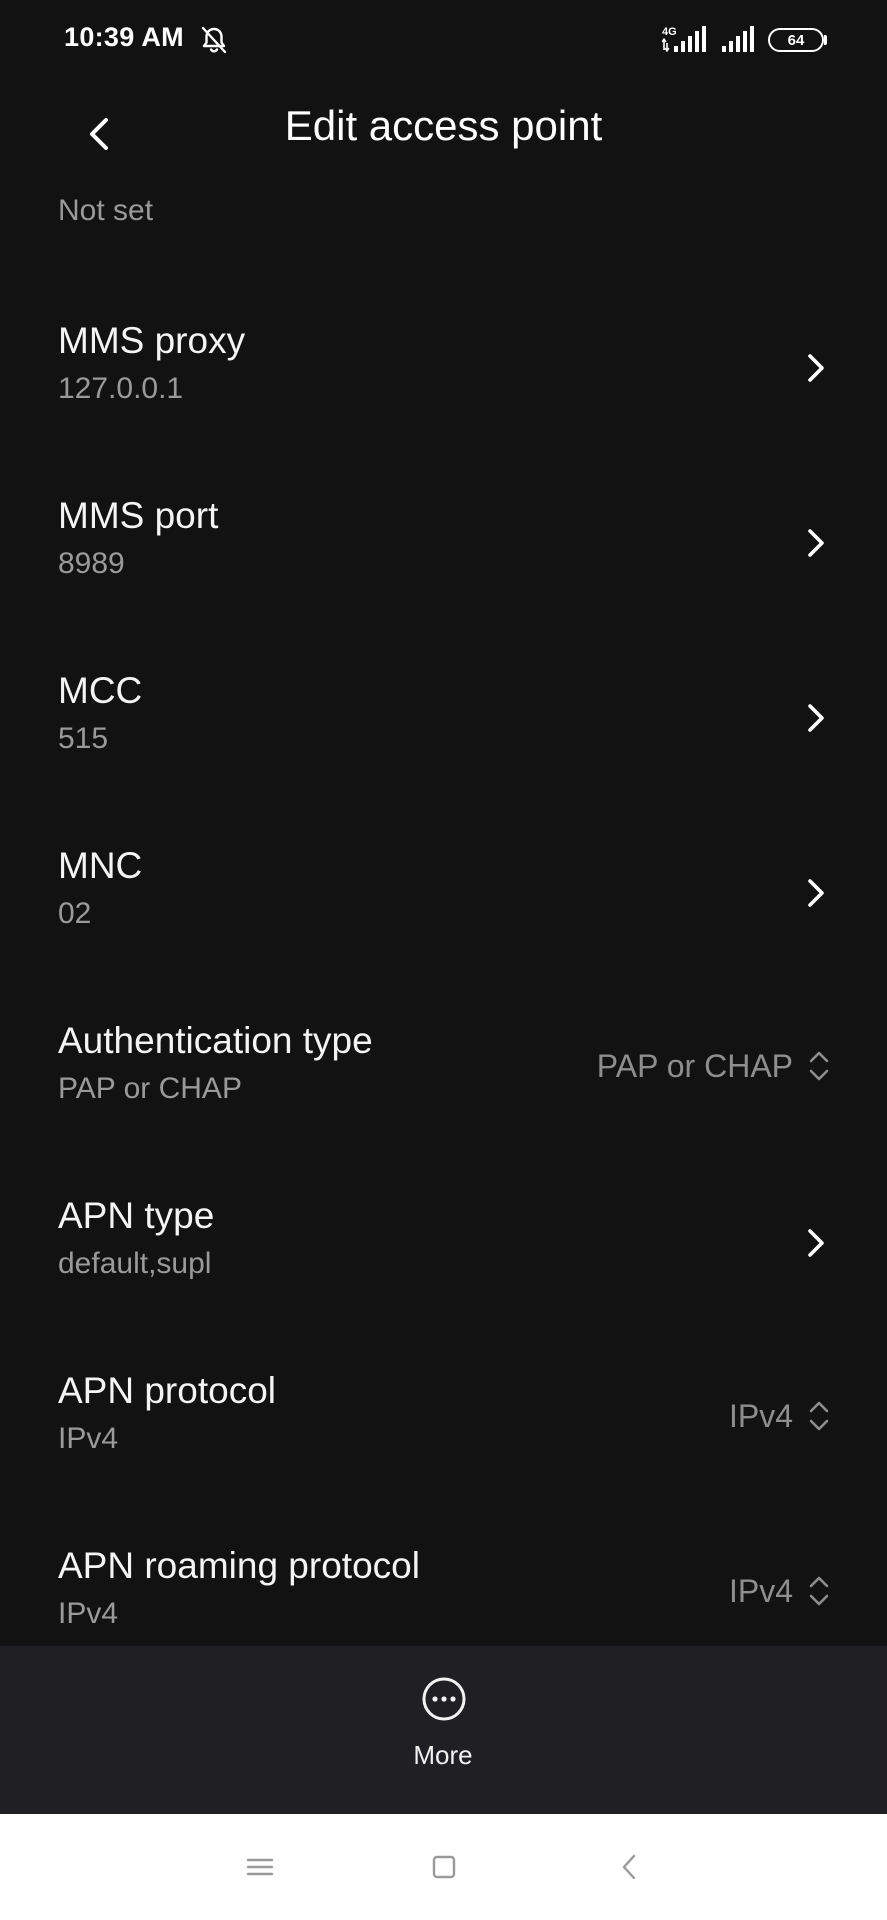 The image size is (887, 1920). Describe the element at coordinates (75, 913) in the screenshot. I see `list-item-value: 02` at that location.